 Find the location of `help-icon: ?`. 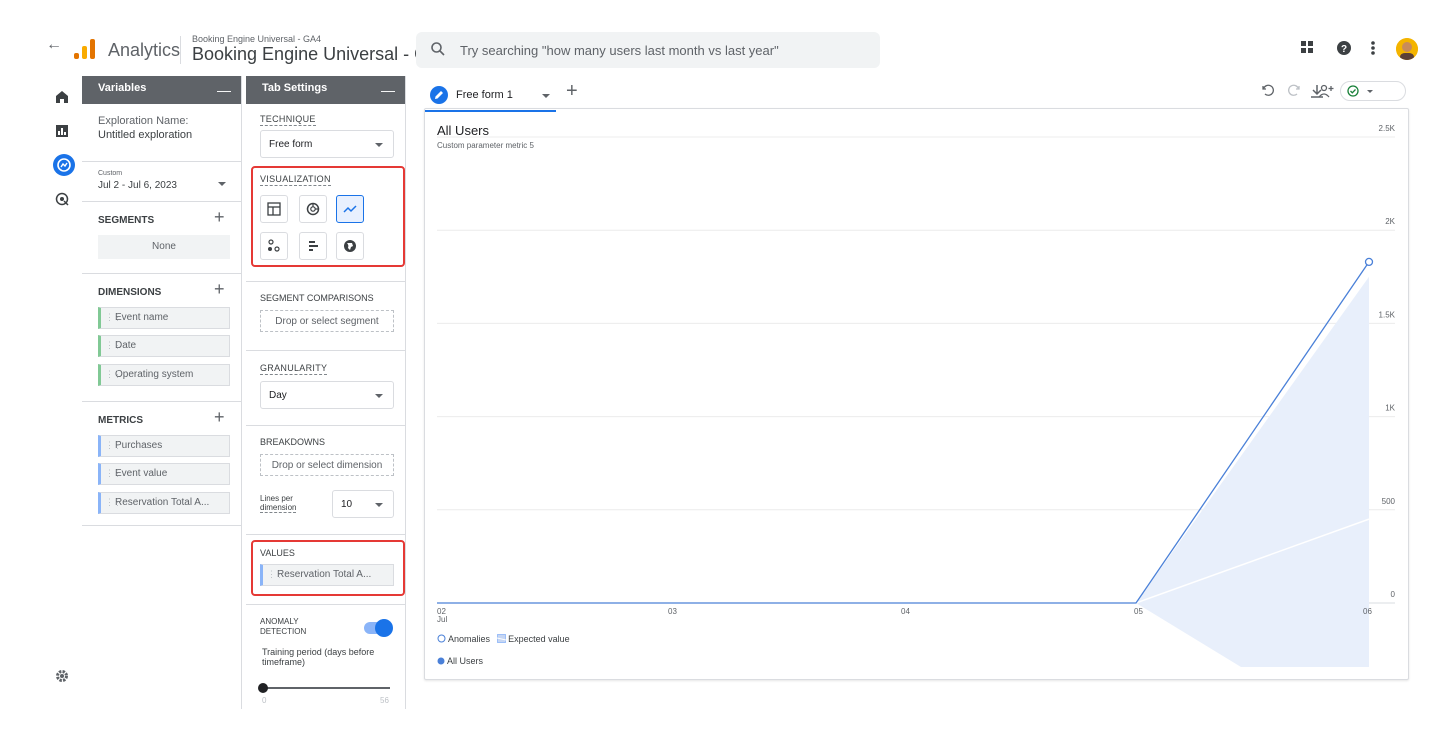

help-icon: ? is located at coordinates (1344, 48).